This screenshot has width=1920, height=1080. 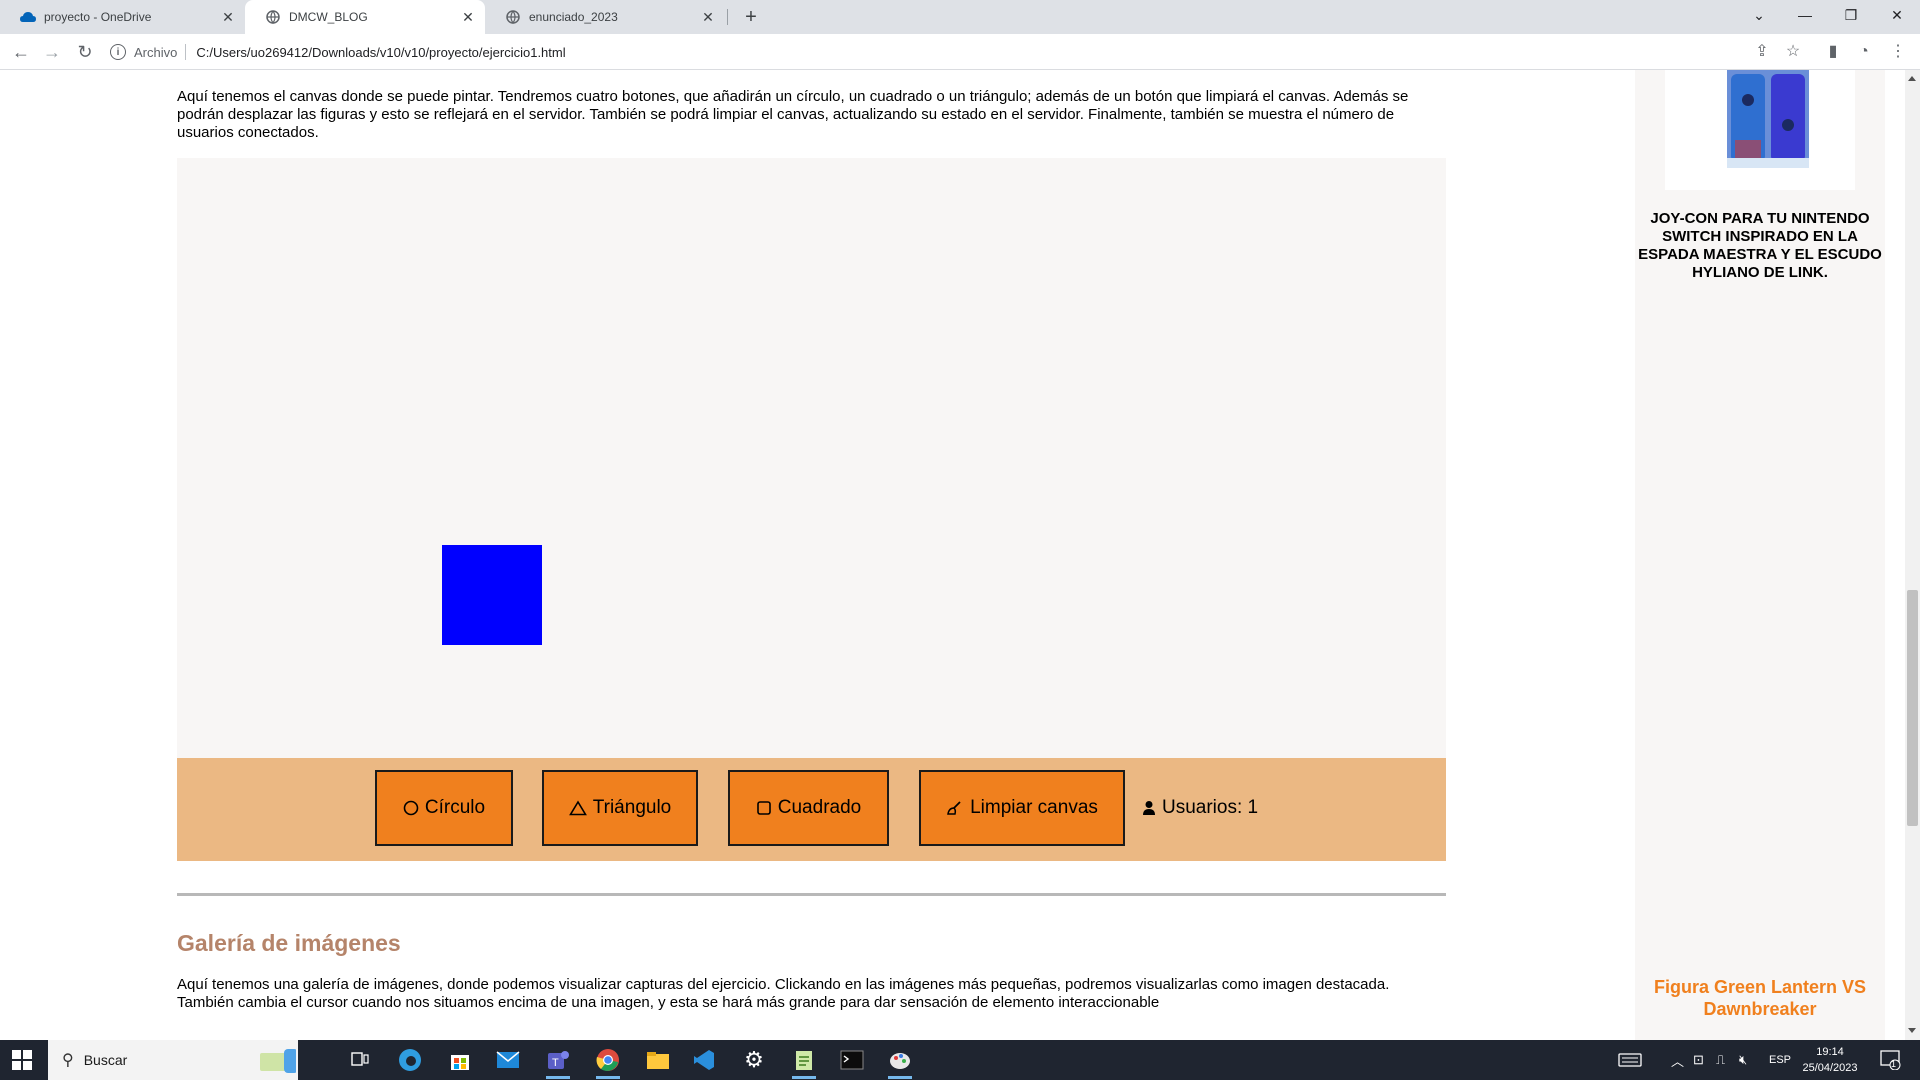 I want to click on windows-start-icon, so click(x=22, y=1060).